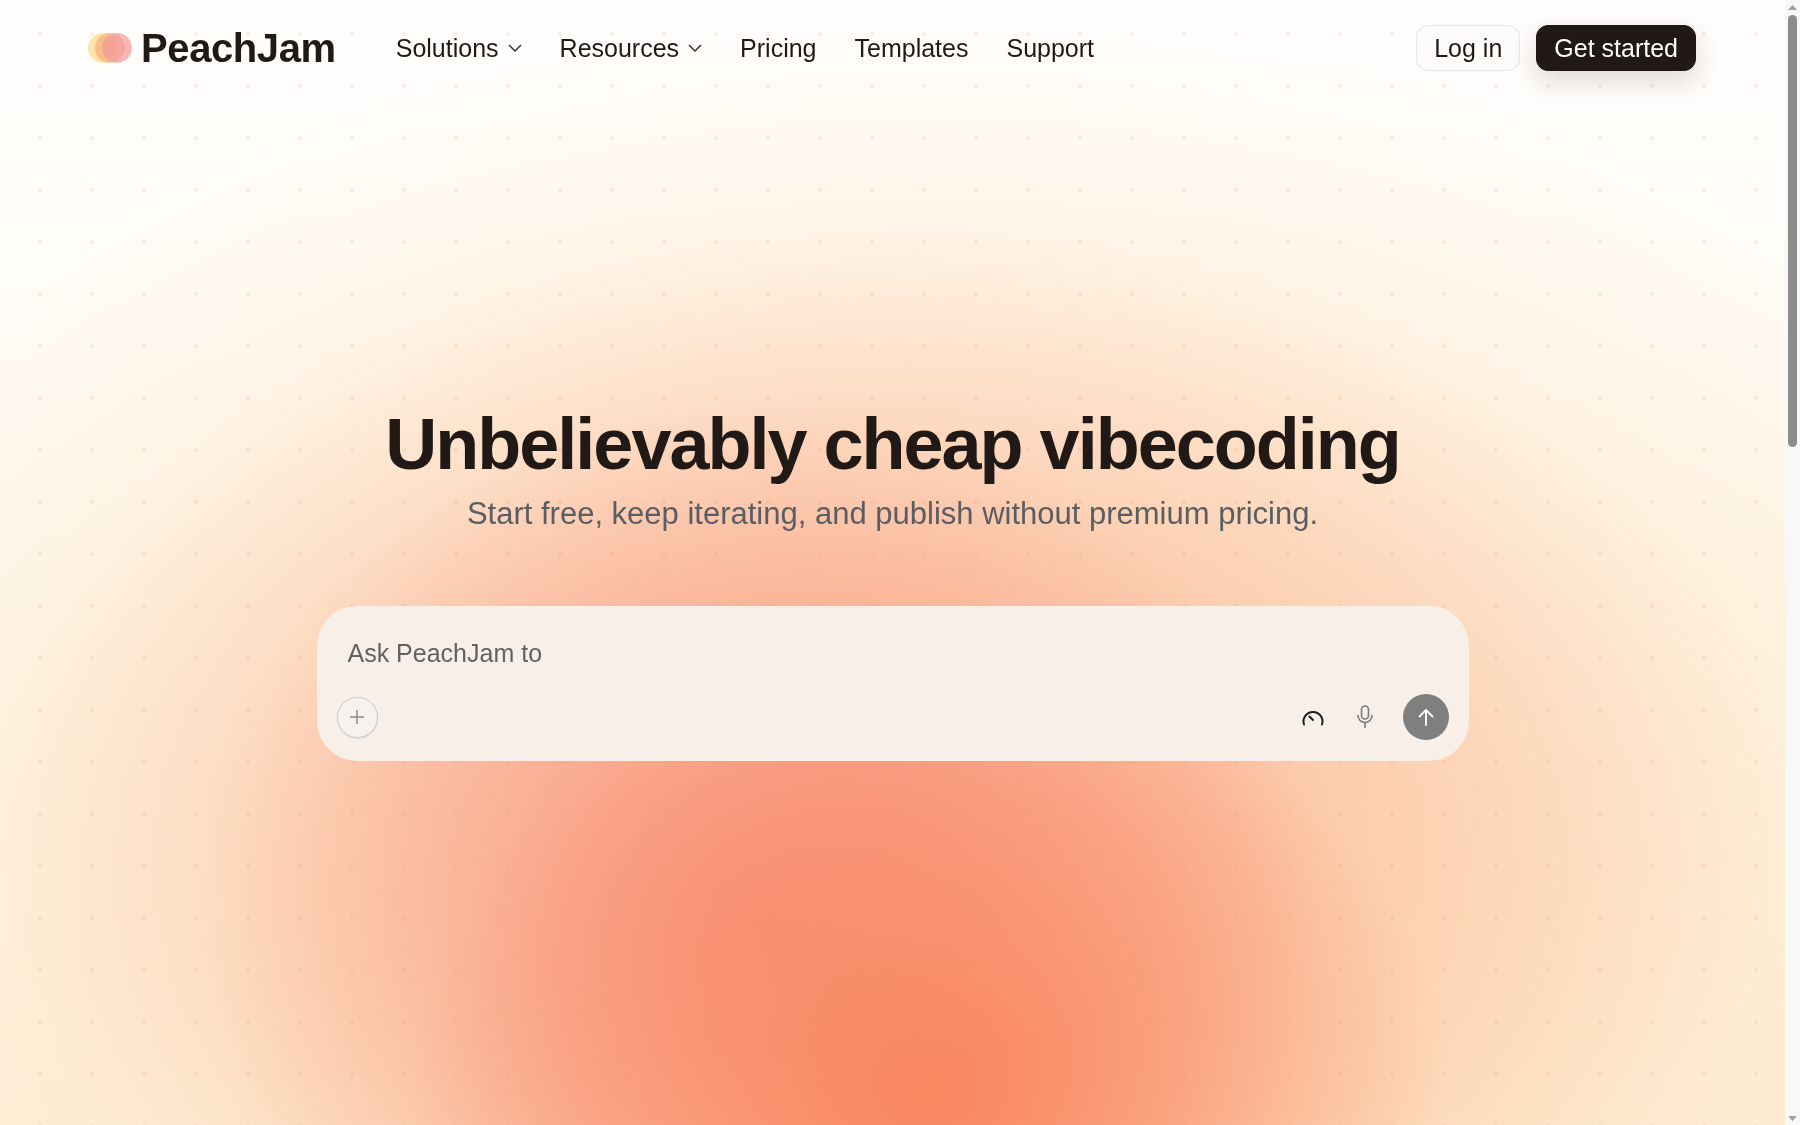 Image resolution: width=1800 pixels, height=1125 pixels. What do you see at coordinates (1792, 1118) in the screenshot?
I see `scroll-down-icon` at bounding box center [1792, 1118].